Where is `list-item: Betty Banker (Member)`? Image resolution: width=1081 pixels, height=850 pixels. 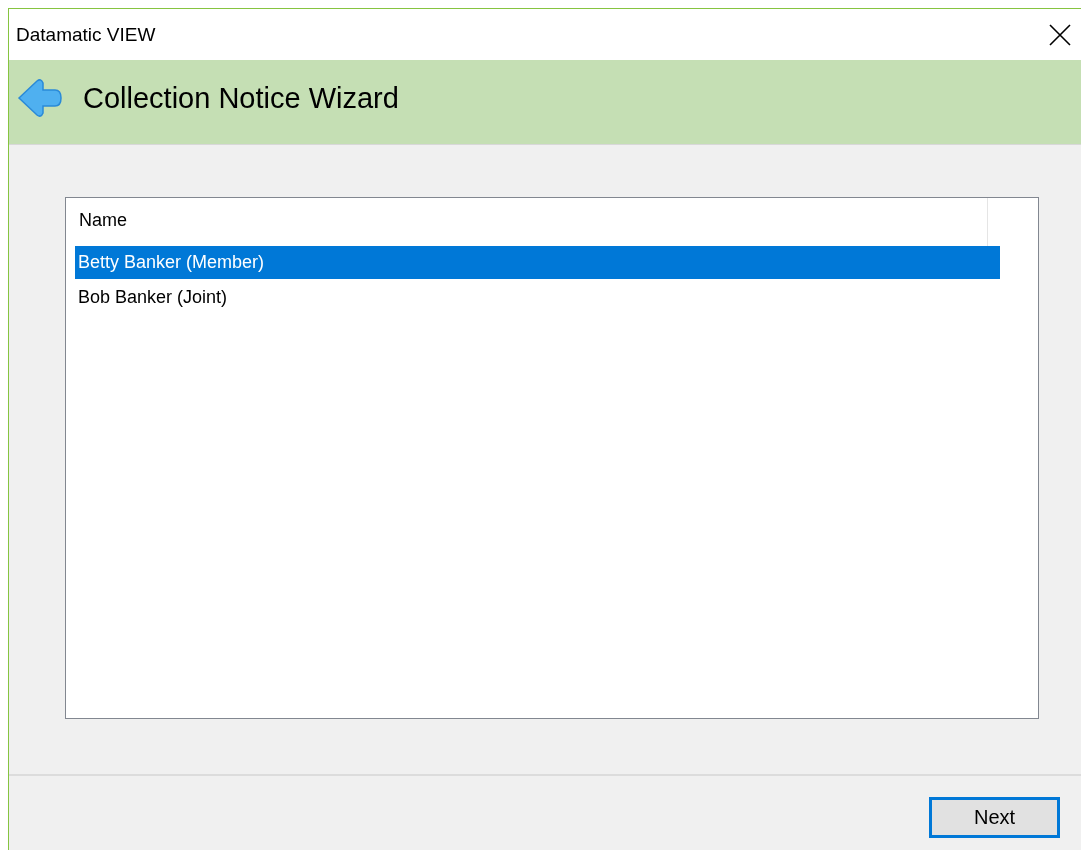
list-item: Betty Banker (Member) is located at coordinates (537, 262).